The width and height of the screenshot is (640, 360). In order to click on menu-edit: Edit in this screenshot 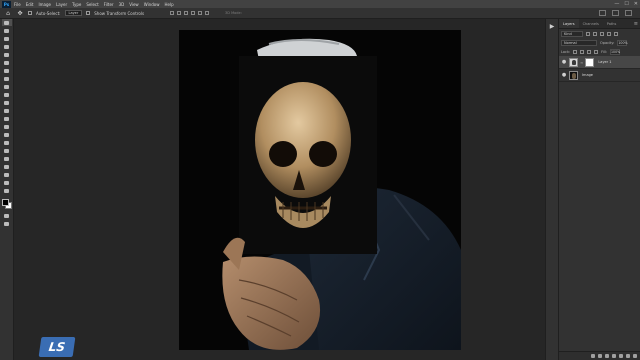, I will do `click(30, 4)`.